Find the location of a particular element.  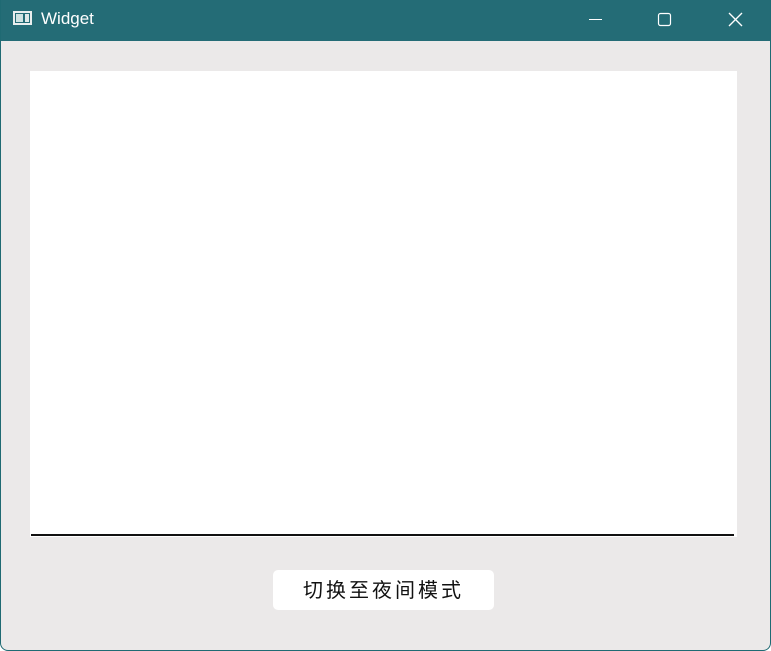

minimize-icon is located at coordinates (595, 19).